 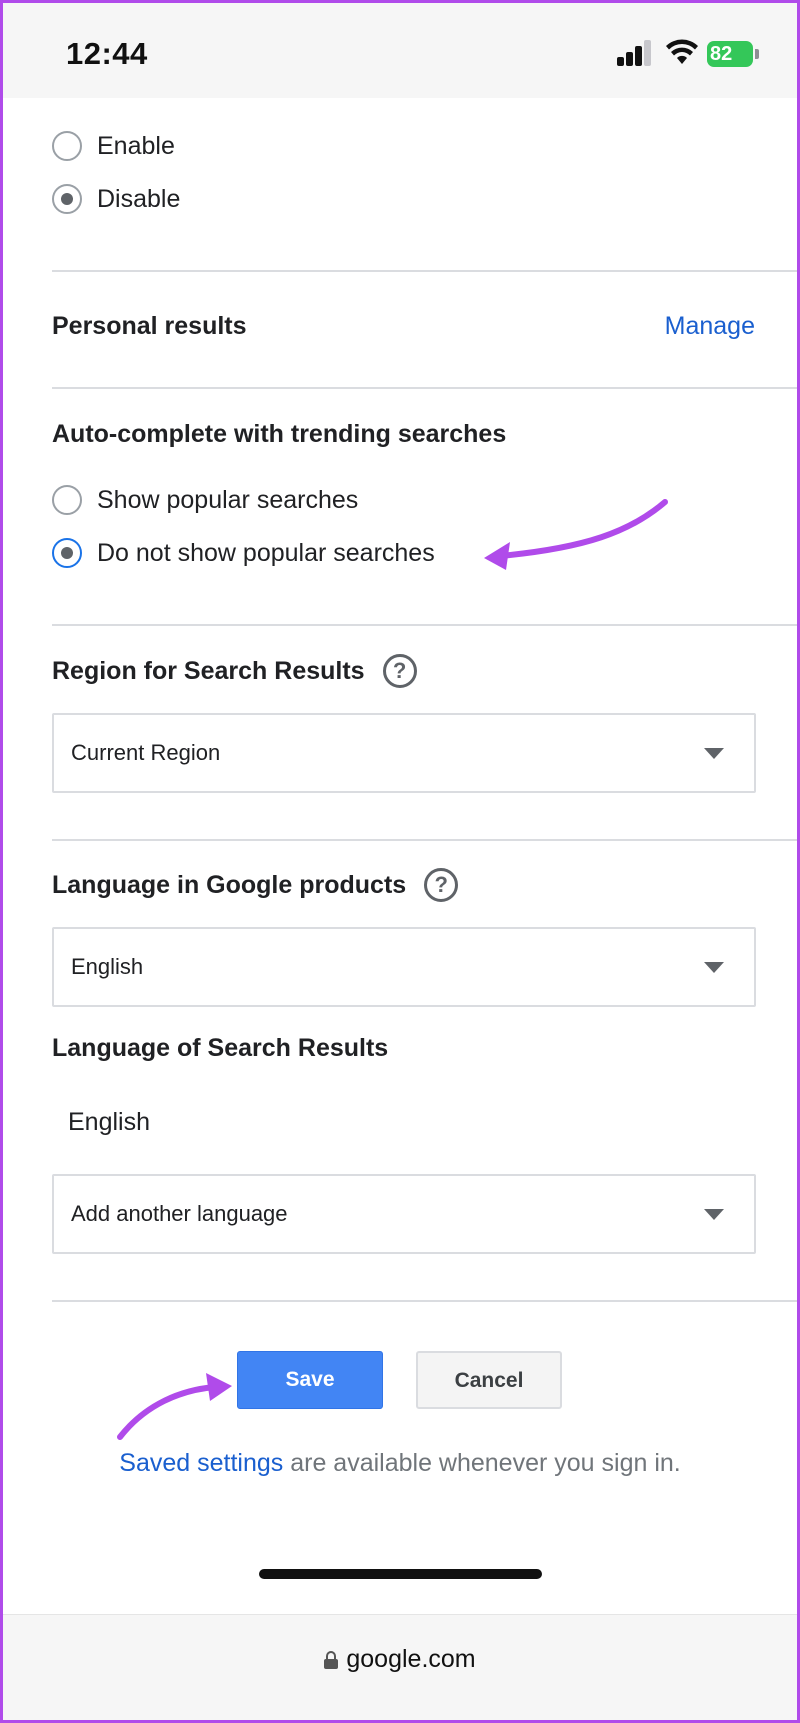 I want to click on url-text: google.com, so click(x=411, y=1659).